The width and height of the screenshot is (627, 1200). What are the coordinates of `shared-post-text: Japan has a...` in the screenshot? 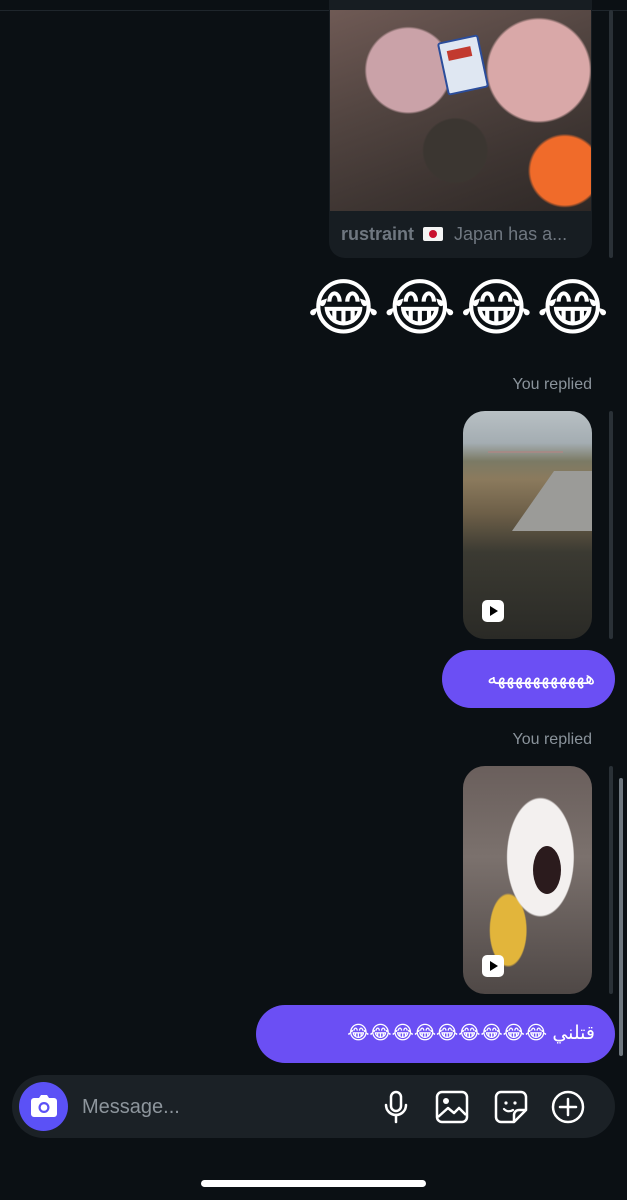 It's located at (511, 234).